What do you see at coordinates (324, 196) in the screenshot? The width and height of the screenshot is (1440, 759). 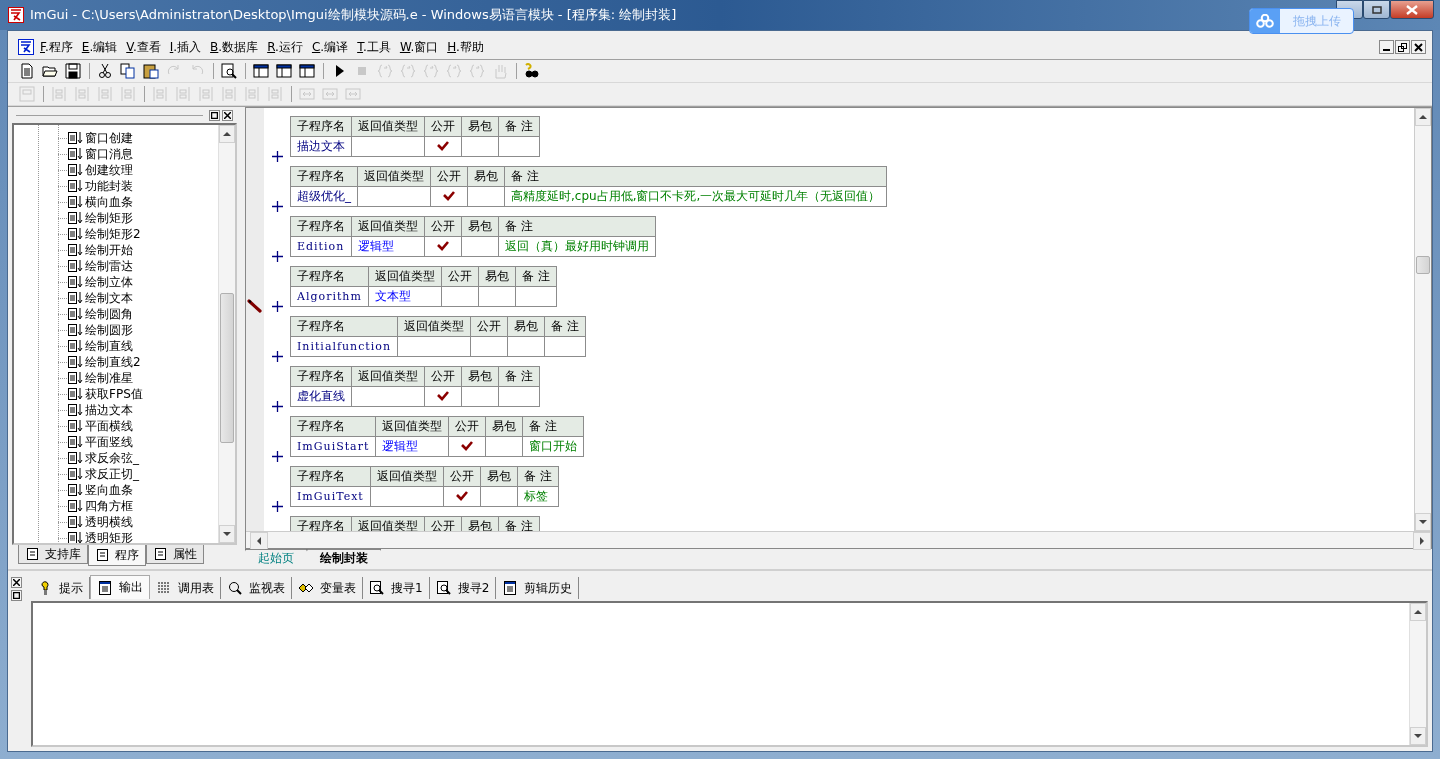 I see `table-cell: 超级优化_` at bounding box center [324, 196].